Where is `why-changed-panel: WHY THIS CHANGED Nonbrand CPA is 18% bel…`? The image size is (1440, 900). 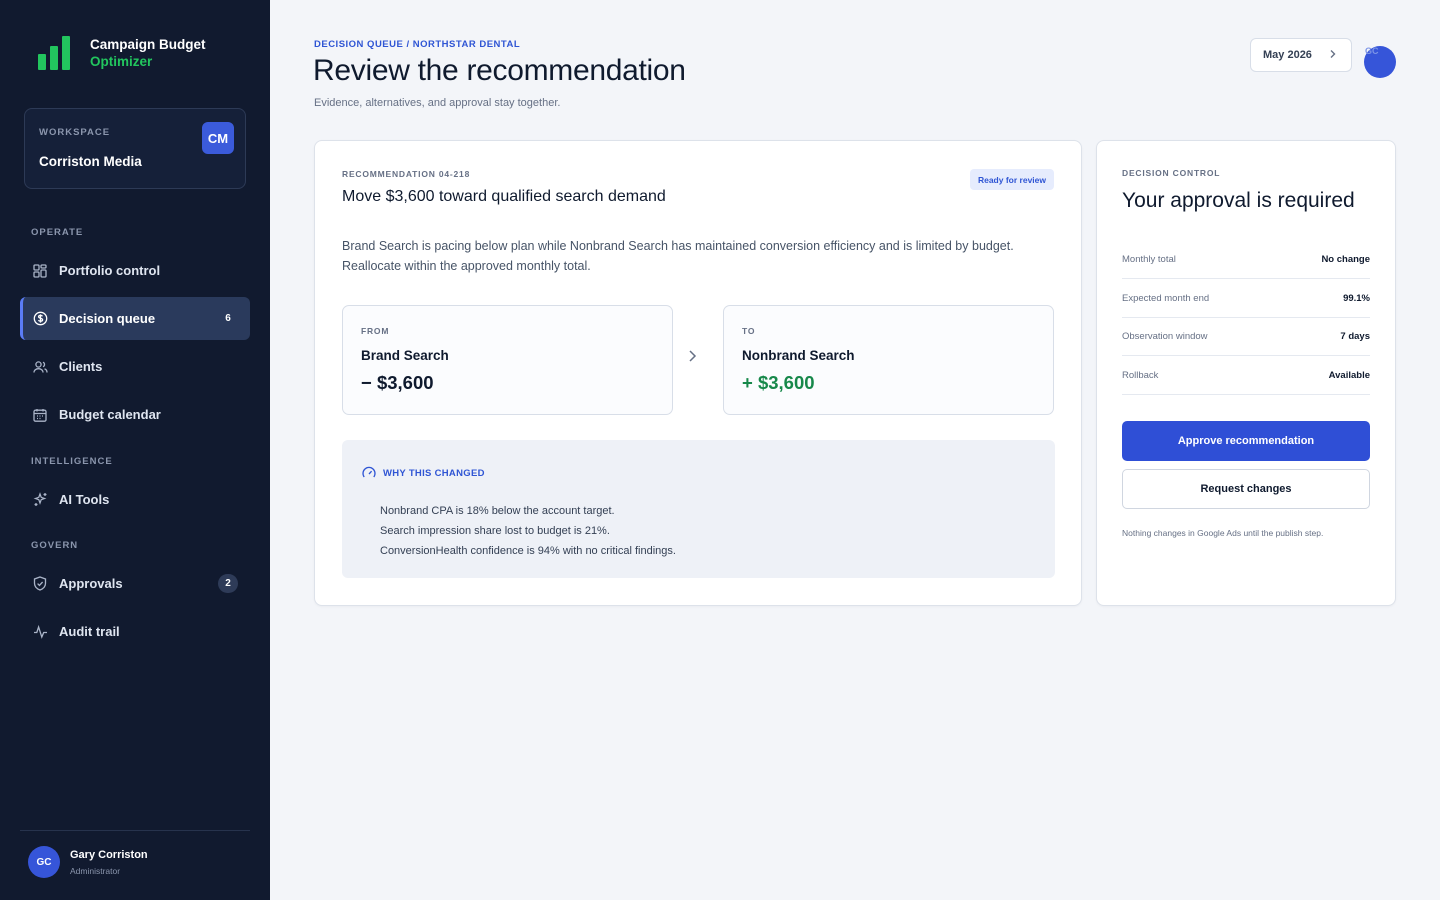 why-changed-panel: WHY THIS CHANGED Nonbrand CPA is 18% bel… is located at coordinates (698, 509).